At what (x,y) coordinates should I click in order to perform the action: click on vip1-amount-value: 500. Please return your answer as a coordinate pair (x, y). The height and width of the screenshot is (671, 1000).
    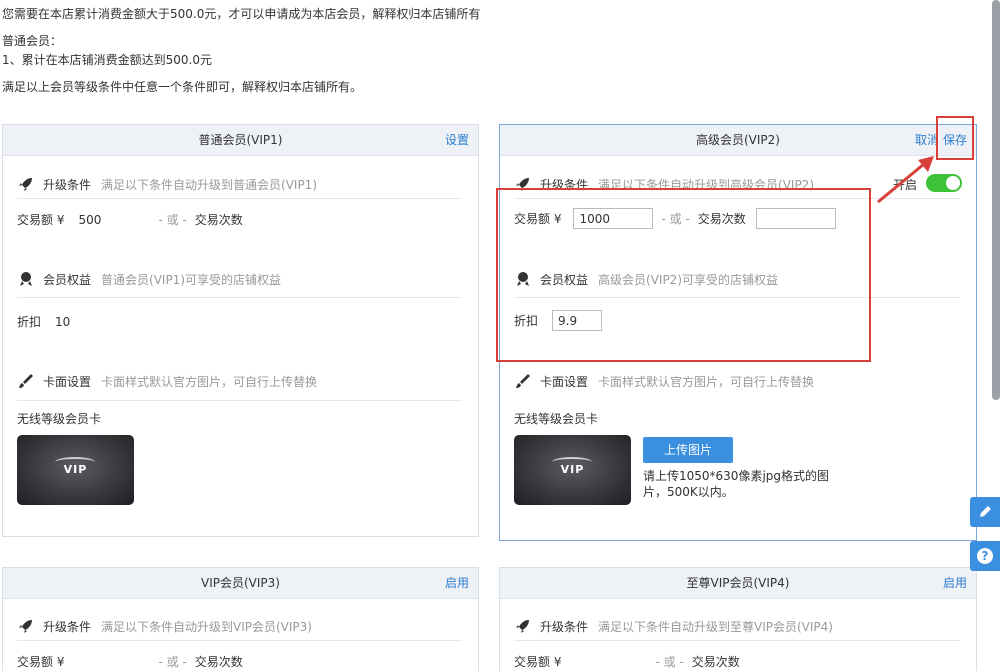
    Looking at the image, I should click on (90, 219).